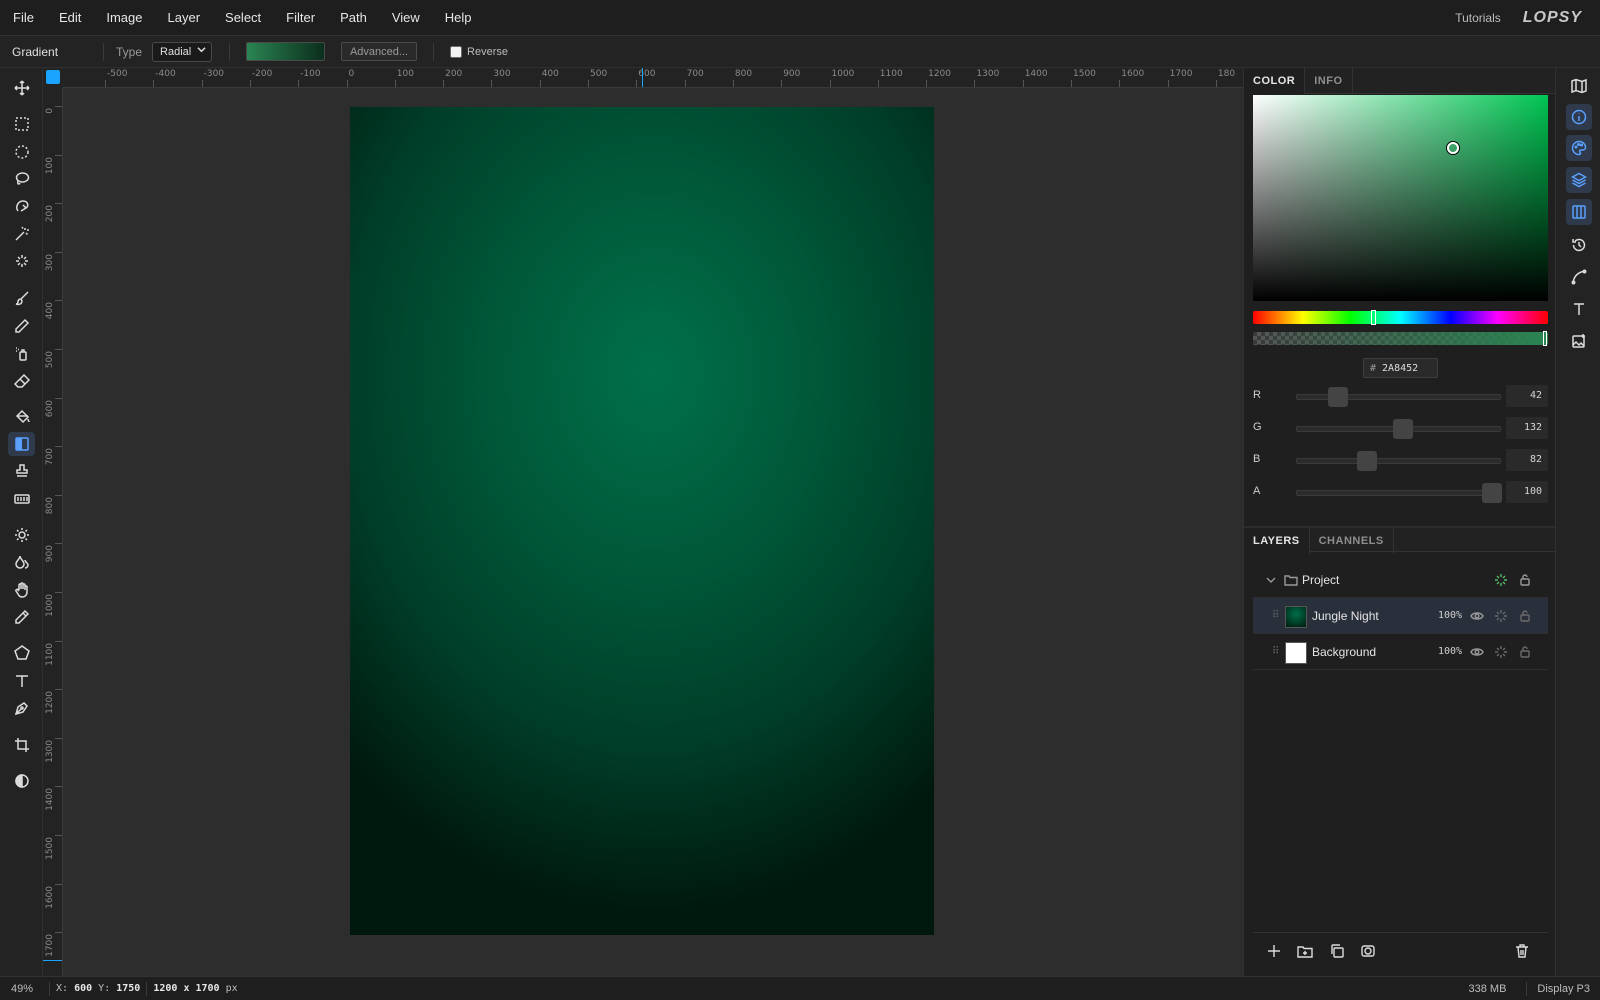 Image resolution: width=1600 pixels, height=1000 pixels. What do you see at coordinates (21, 234) in the screenshot?
I see `magic-wand-icon` at bounding box center [21, 234].